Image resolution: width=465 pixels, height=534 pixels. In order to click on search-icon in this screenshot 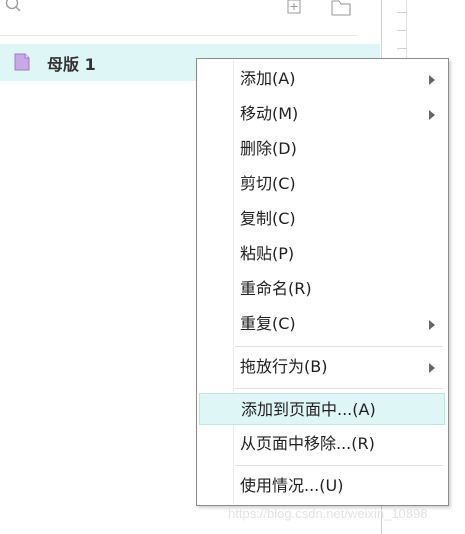, I will do `click(13, 8)`.